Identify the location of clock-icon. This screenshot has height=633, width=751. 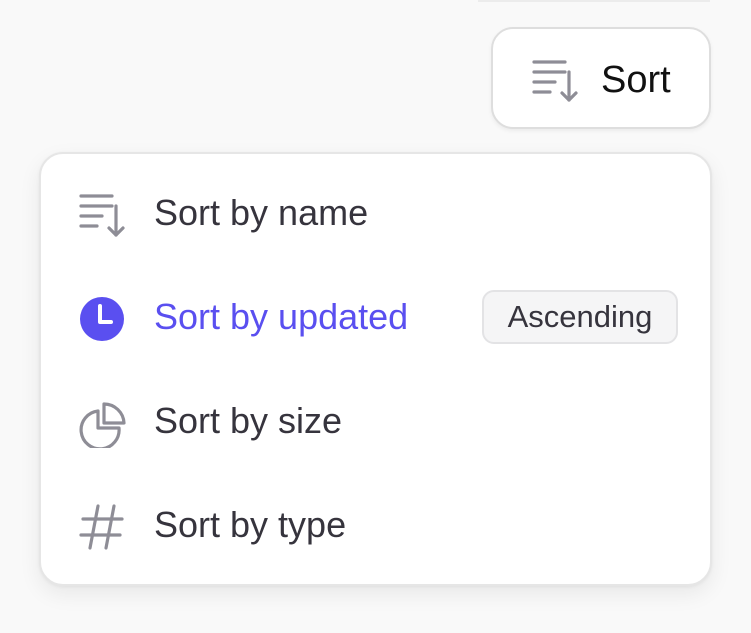
(102, 319).